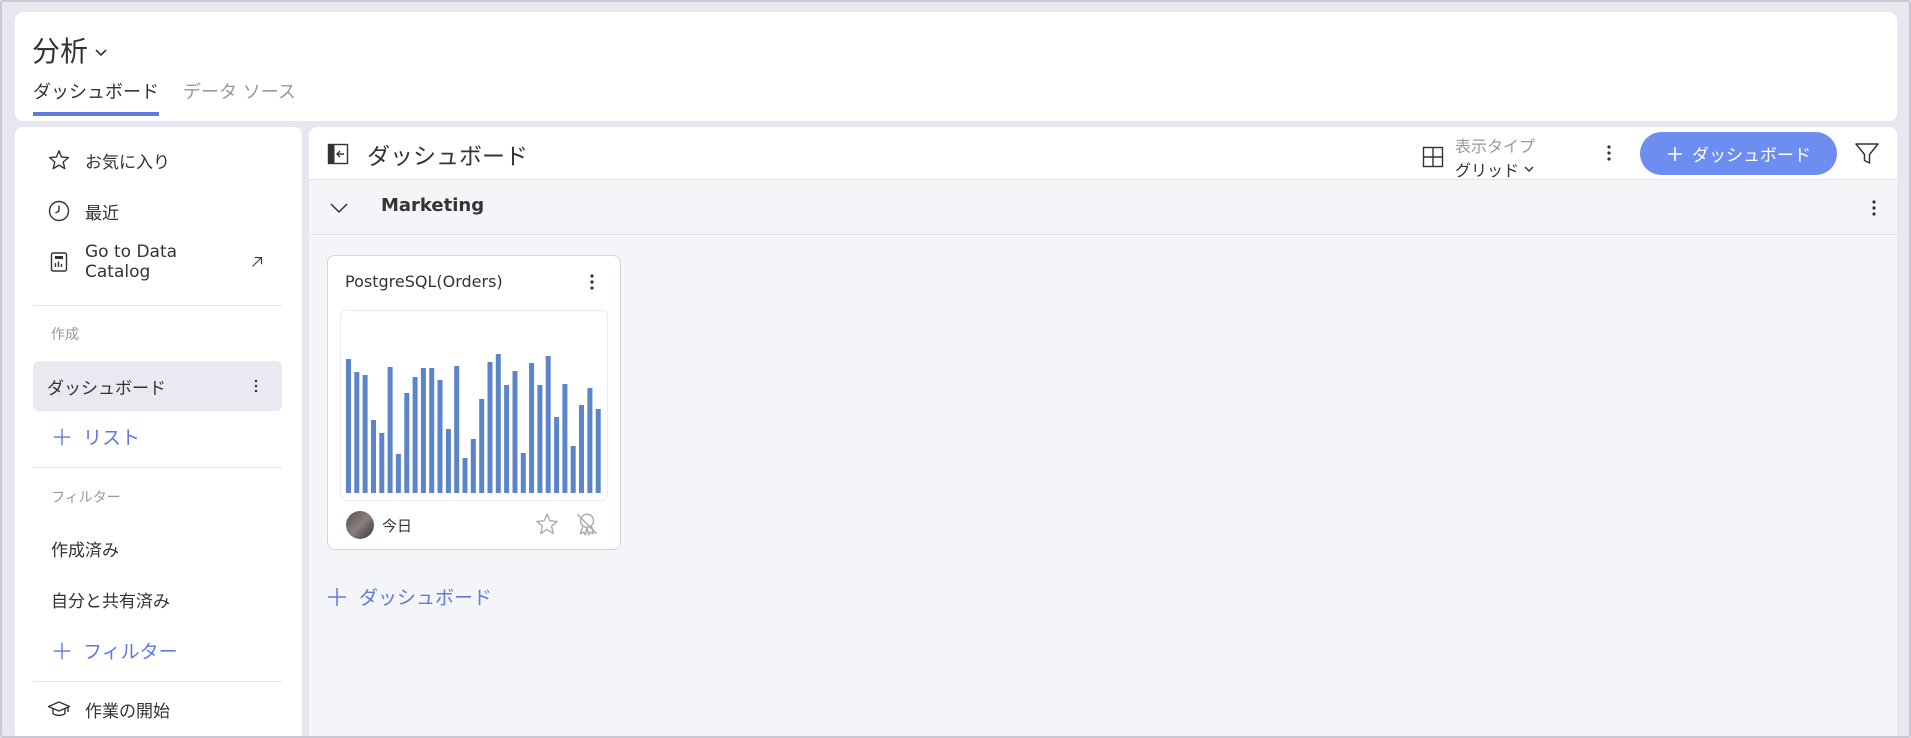 The height and width of the screenshot is (738, 1911). I want to click on add-filter-label: フィルター, so click(130, 652).